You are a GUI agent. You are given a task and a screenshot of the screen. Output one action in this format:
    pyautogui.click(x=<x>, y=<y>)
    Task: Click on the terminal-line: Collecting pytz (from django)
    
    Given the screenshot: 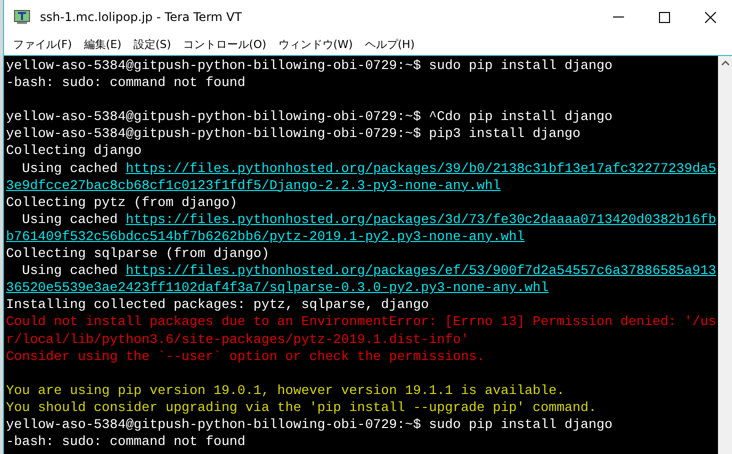 What is the action you would take?
    pyautogui.click(x=122, y=202)
    